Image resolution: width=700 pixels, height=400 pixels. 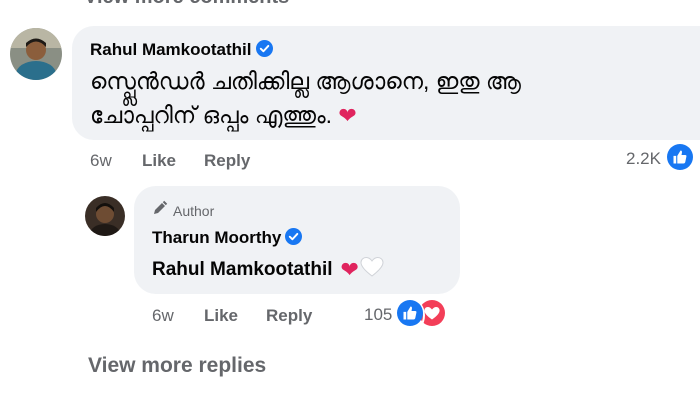 What do you see at coordinates (163, 316) in the screenshot?
I see `reply-time: 6w` at bounding box center [163, 316].